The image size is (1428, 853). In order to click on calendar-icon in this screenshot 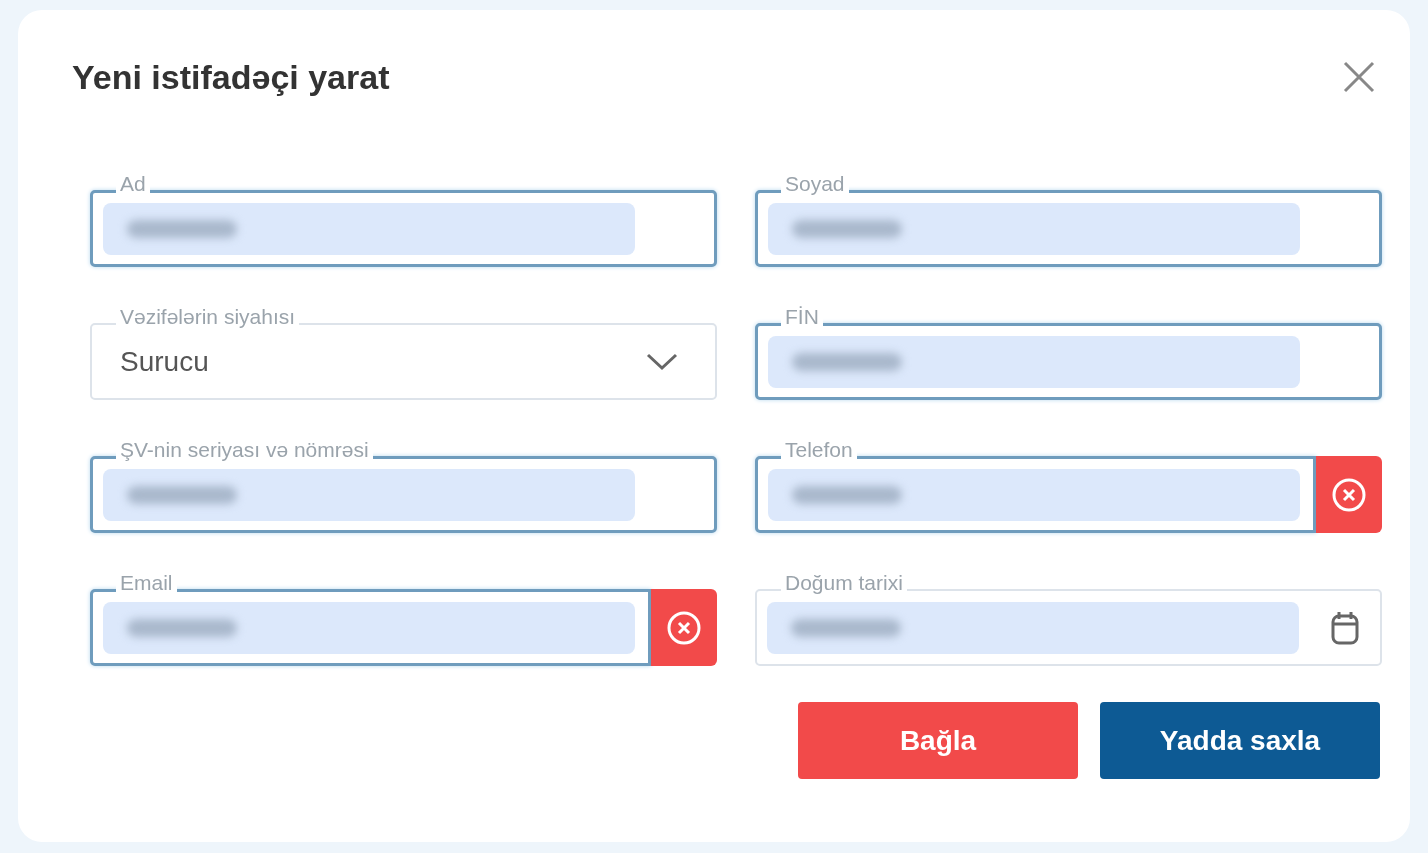, I will do `click(1345, 627)`.